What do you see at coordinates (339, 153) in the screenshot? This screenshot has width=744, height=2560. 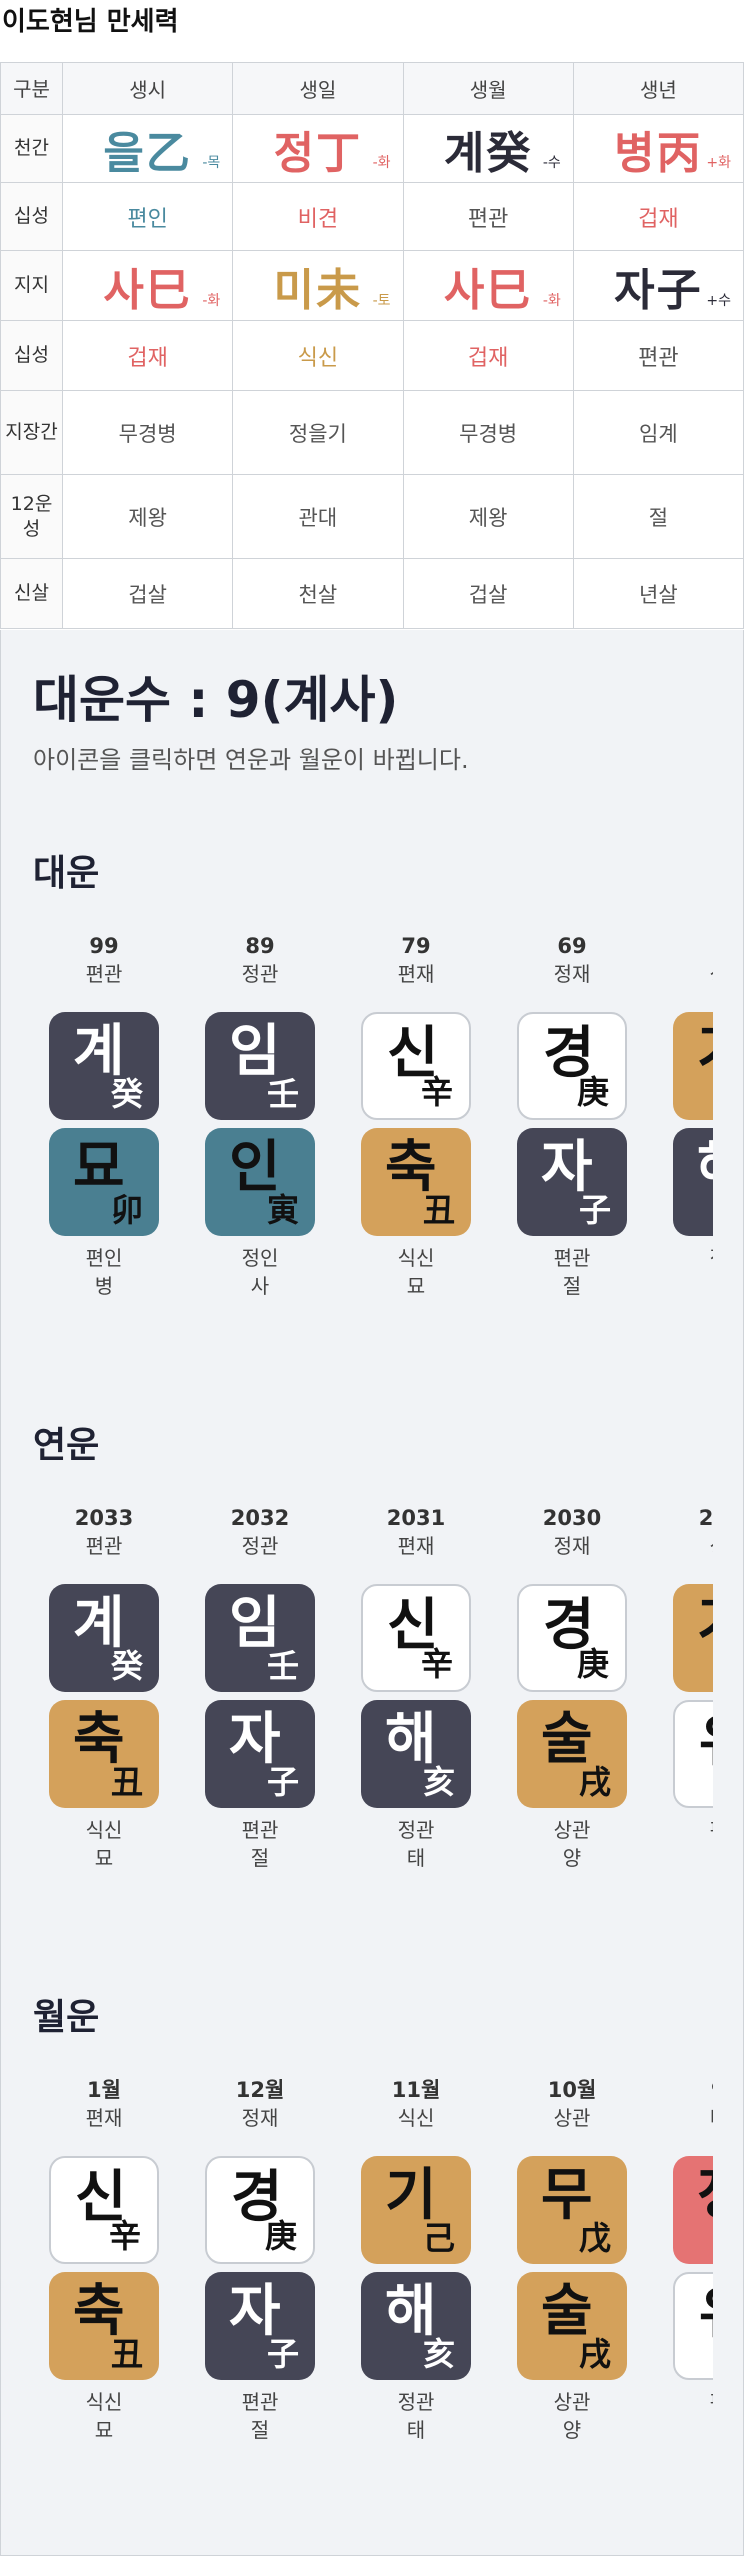 I see `gan-hanja: 丁` at bounding box center [339, 153].